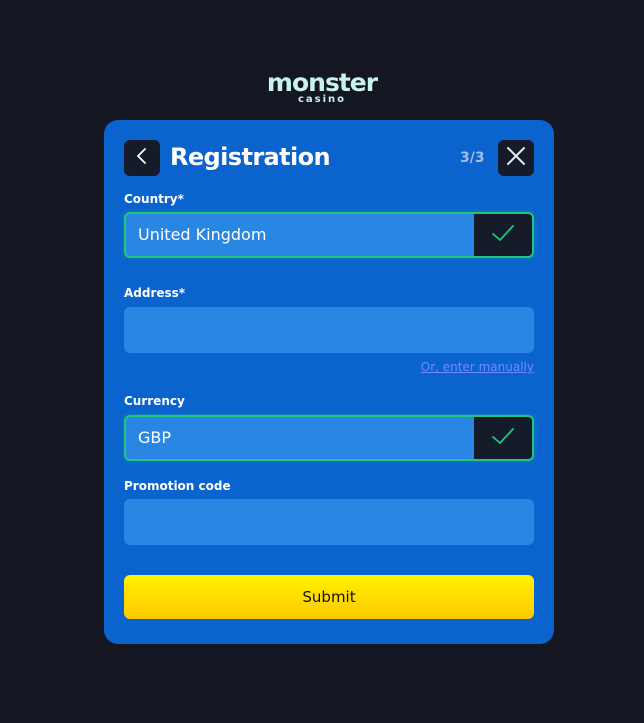 The height and width of the screenshot is (723, 644). I want to click on brand-logo: monster casino, so click(322, 86).